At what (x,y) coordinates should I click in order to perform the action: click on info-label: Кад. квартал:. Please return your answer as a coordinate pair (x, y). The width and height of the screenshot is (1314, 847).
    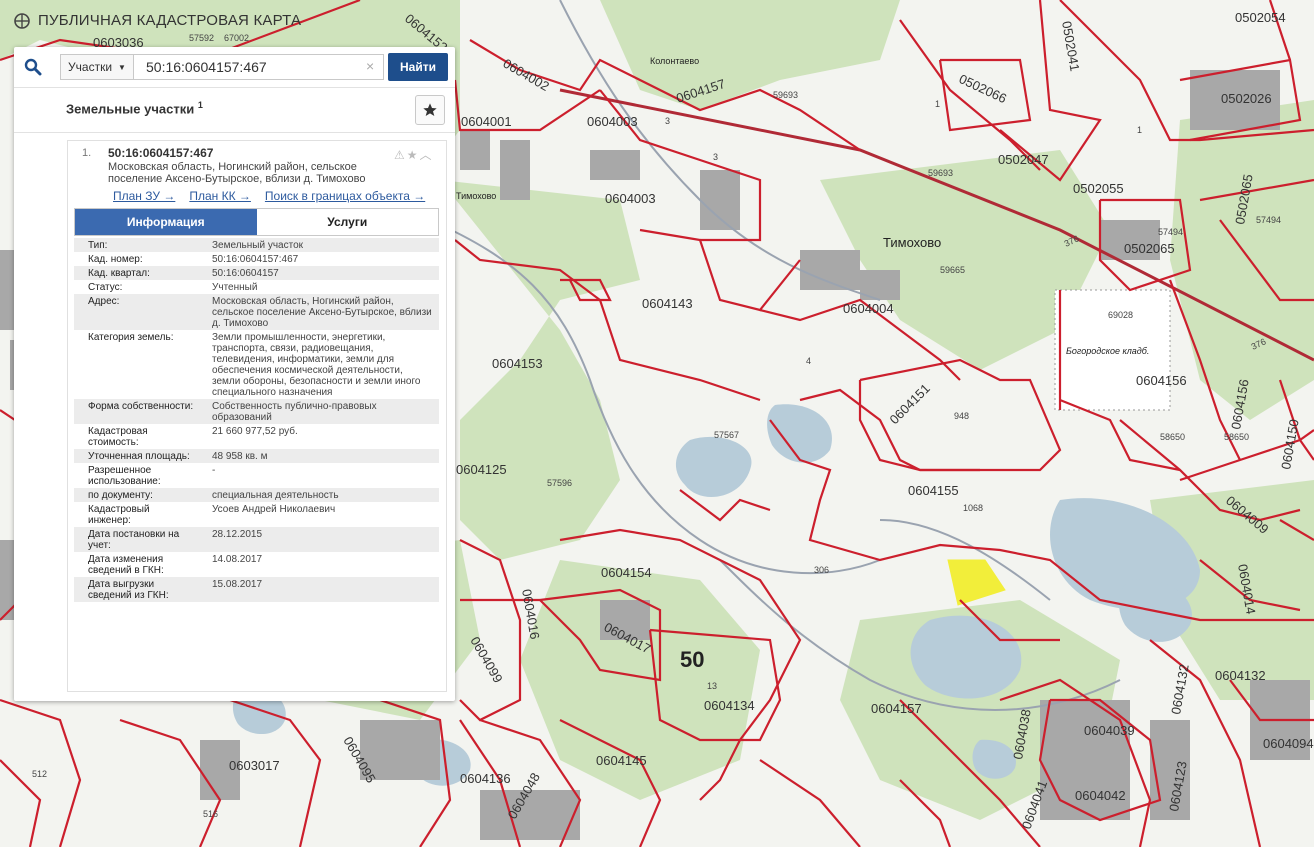
    Looking at the image, I should click on (119, 273).